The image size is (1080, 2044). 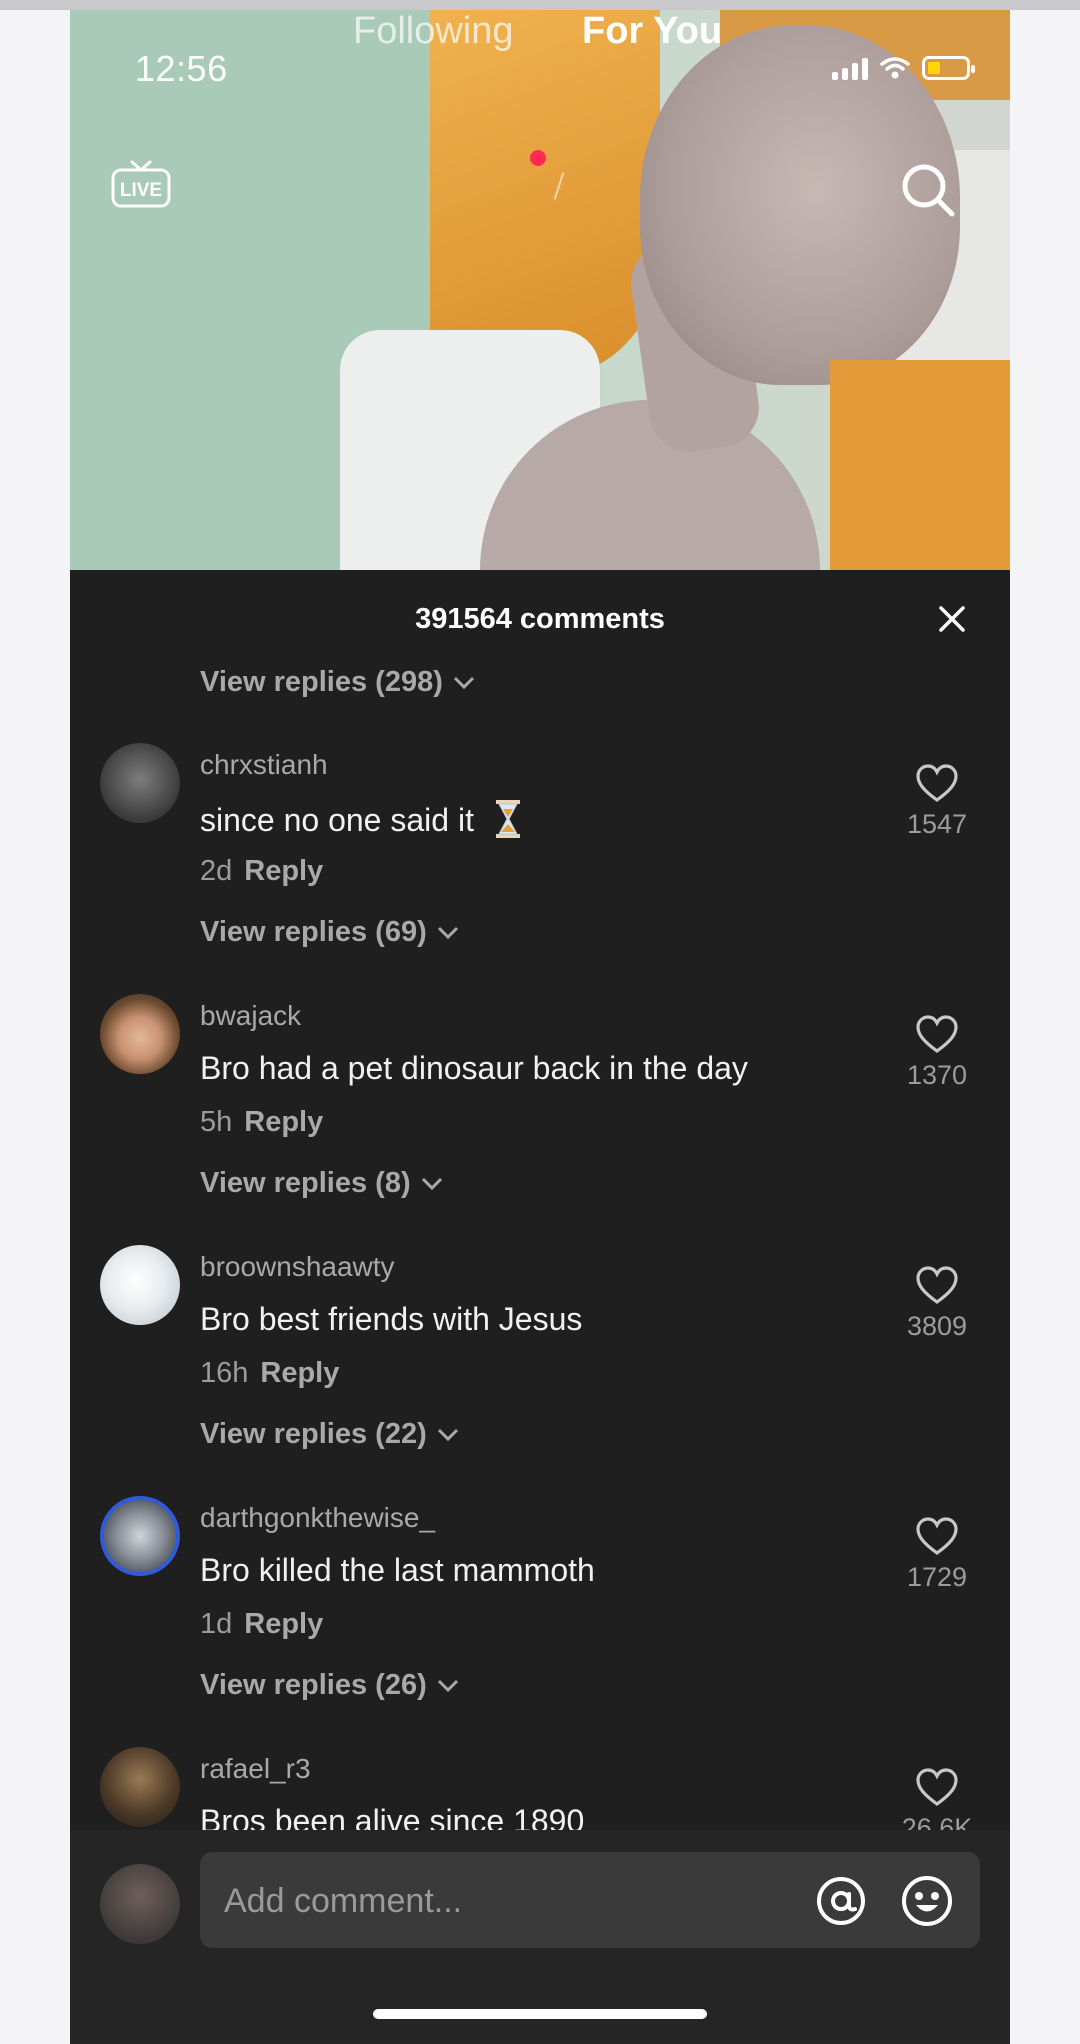 I want to click on like-button: 1370, so click(x=937, y=1052).